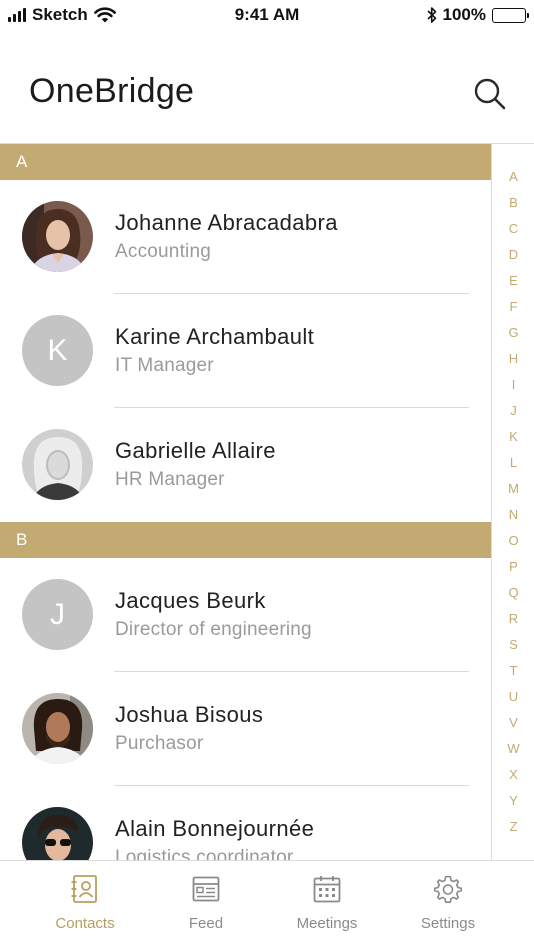 This screenshot has width=534, height=950. What do you see at coordinates (85, 923) in the screenshot?
I see `tab-label: Contacts` at bounding box center [85, 923].